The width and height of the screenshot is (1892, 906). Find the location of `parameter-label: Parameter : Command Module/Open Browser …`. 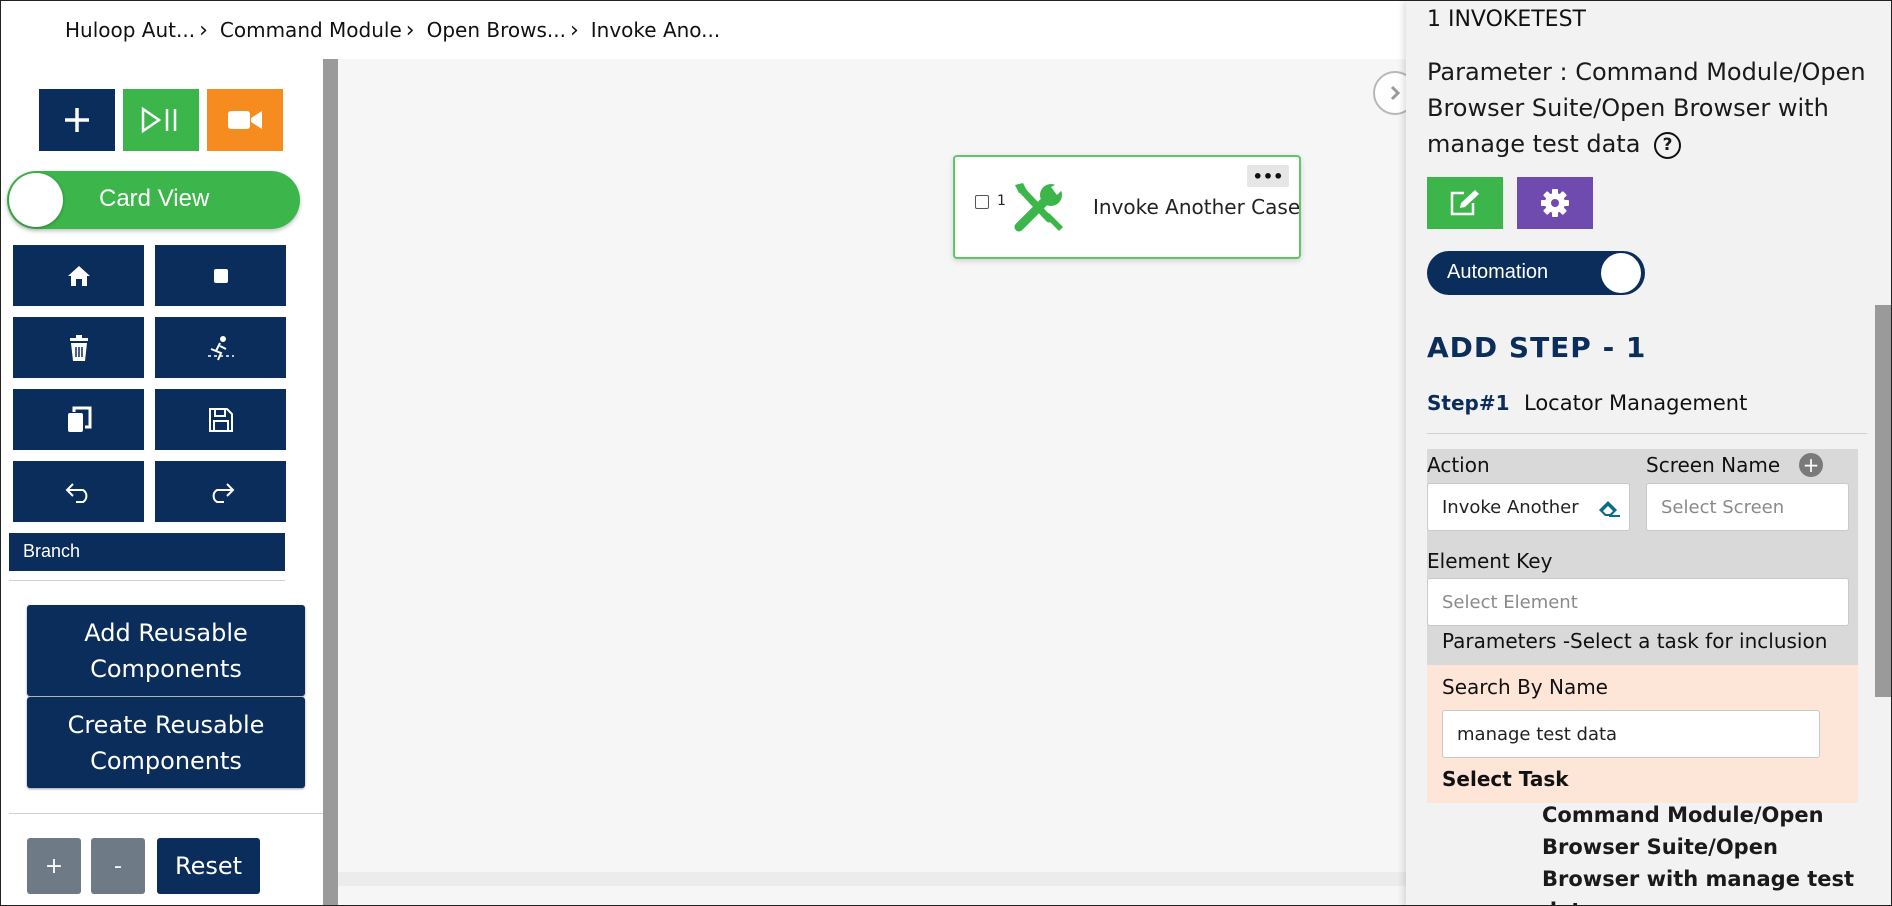

parameter-label: Parameter : Command Module/Open Browser … is located at coordinates (1646, 108).